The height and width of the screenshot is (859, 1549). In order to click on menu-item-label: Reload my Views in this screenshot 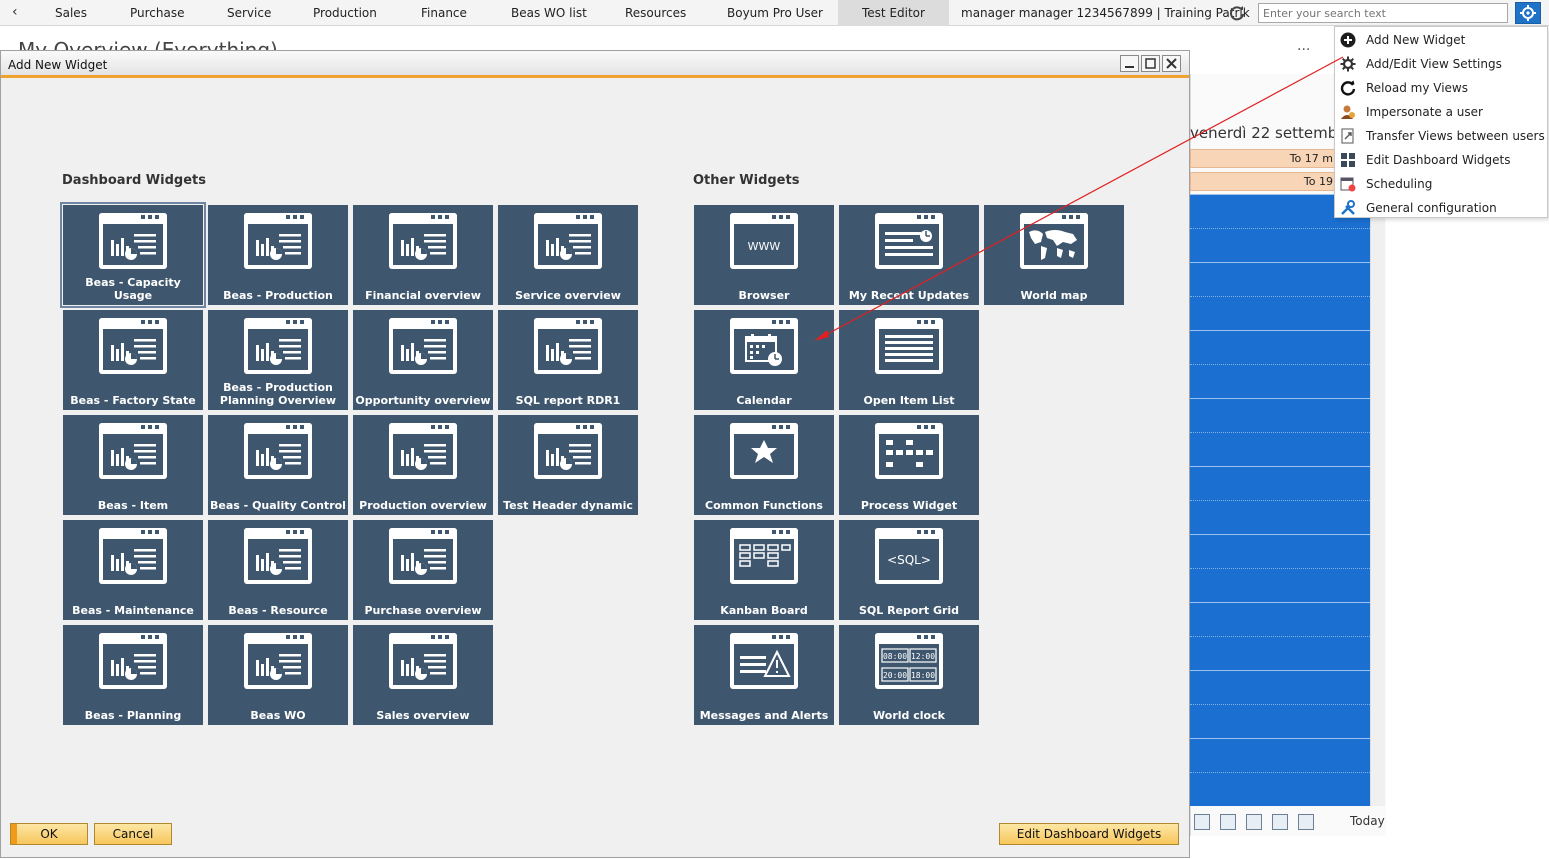, I will do `click(1417, 88)`.